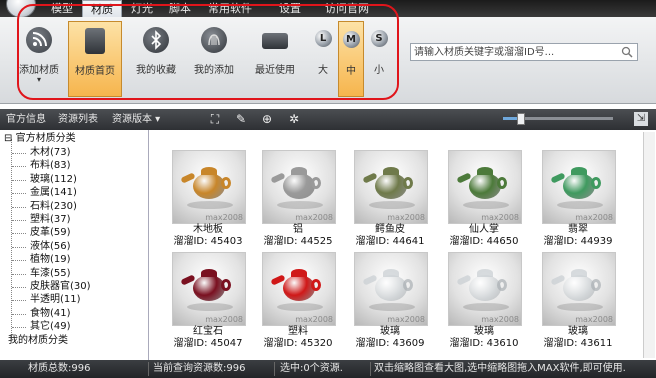 This screenshot has height=378, width=656. What do you see at coordinates (51, 287) in the screenshot?
I see `tree-item: 皮肤器官(30)` at bounding box center [51, 287].